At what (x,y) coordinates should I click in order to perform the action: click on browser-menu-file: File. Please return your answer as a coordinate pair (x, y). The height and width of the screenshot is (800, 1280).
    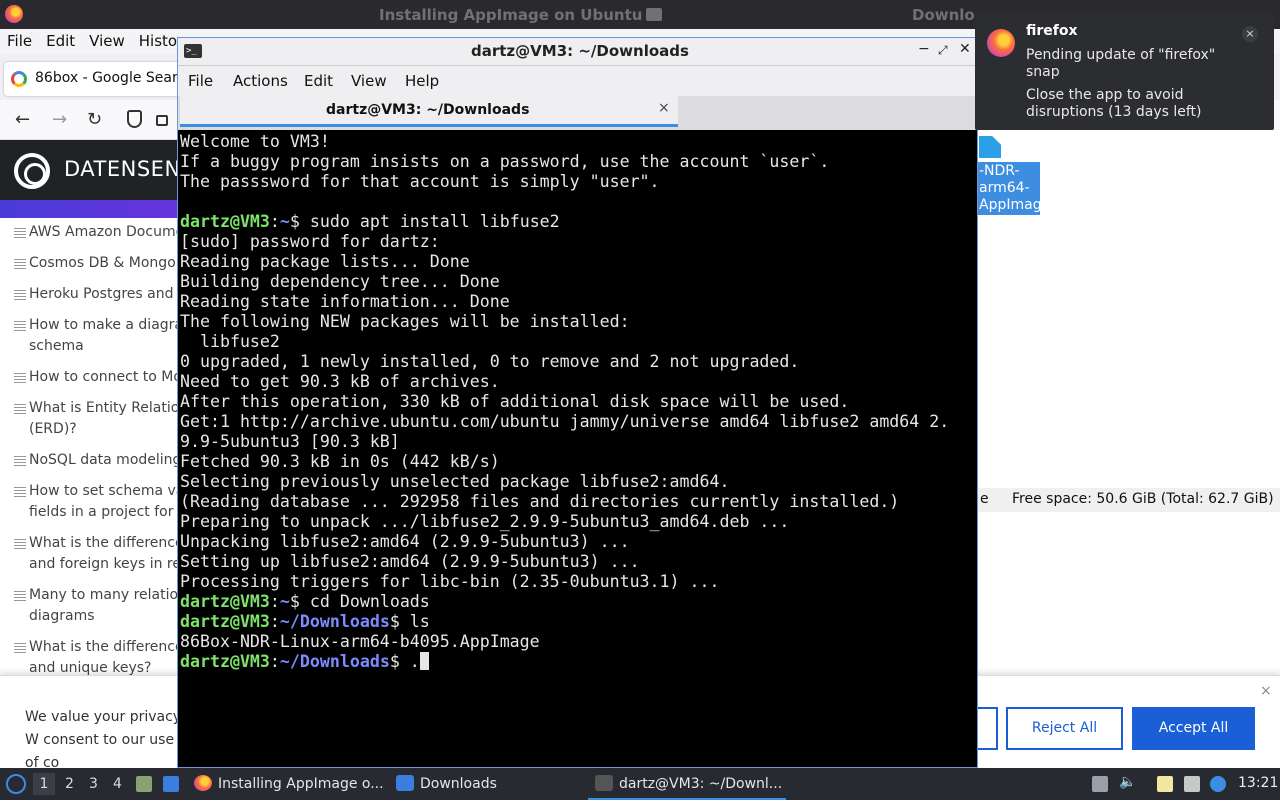
    Looking at the image, I should click on (19, 41).